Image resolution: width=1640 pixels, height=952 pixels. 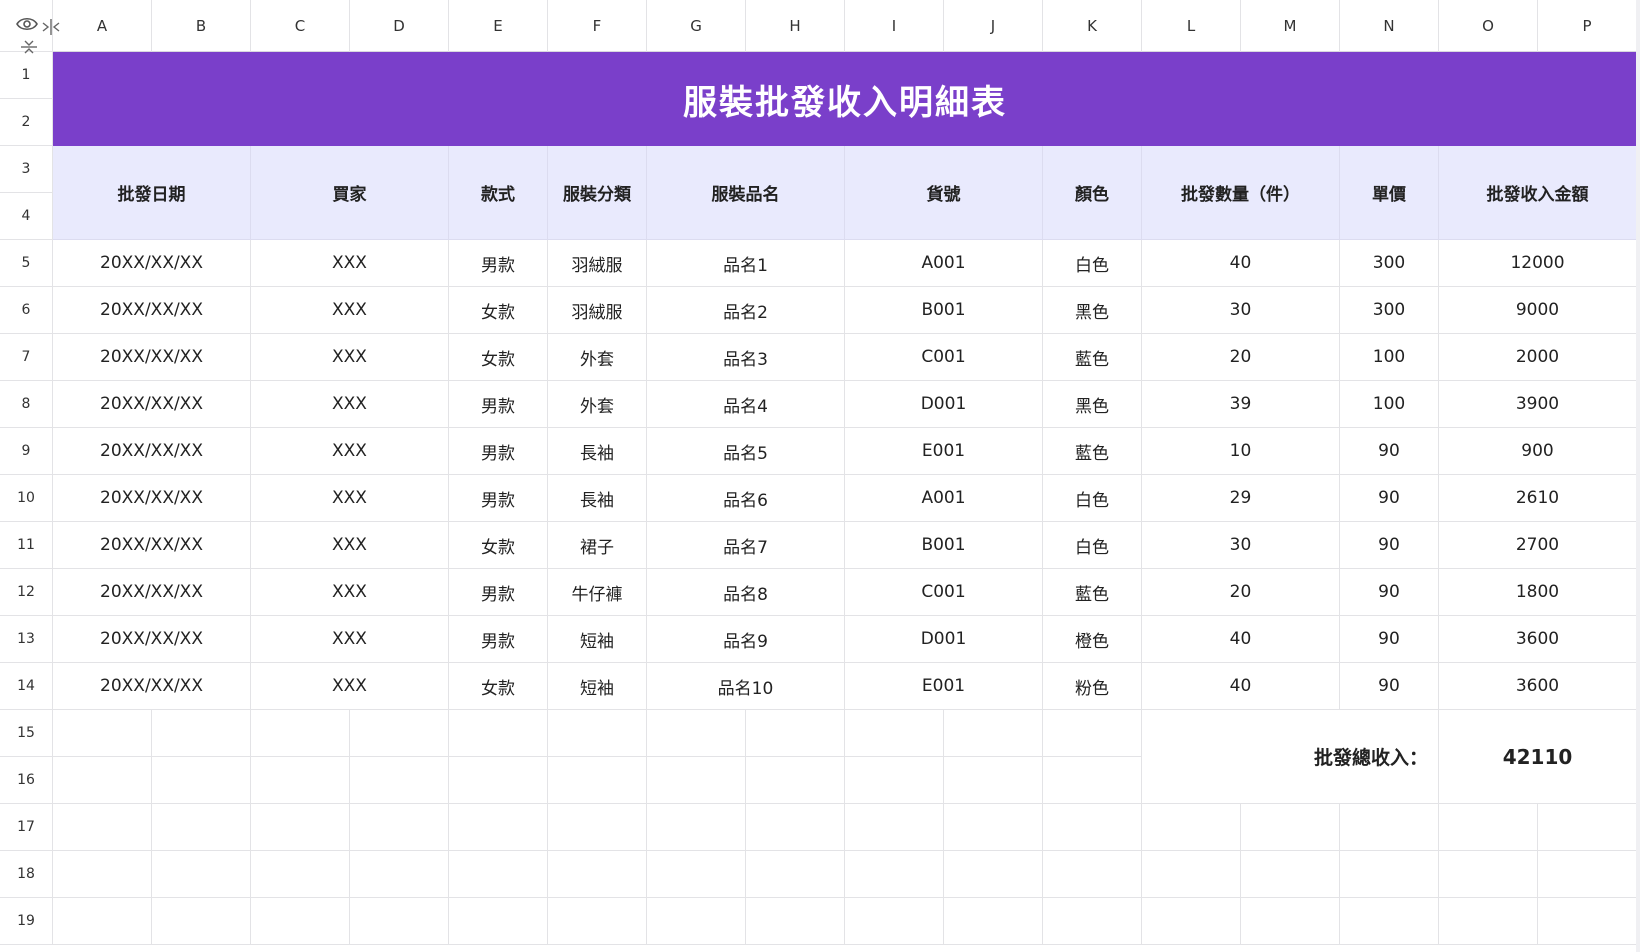 I want to click on cell-color: 橙色, so click(x=1092, y=639).